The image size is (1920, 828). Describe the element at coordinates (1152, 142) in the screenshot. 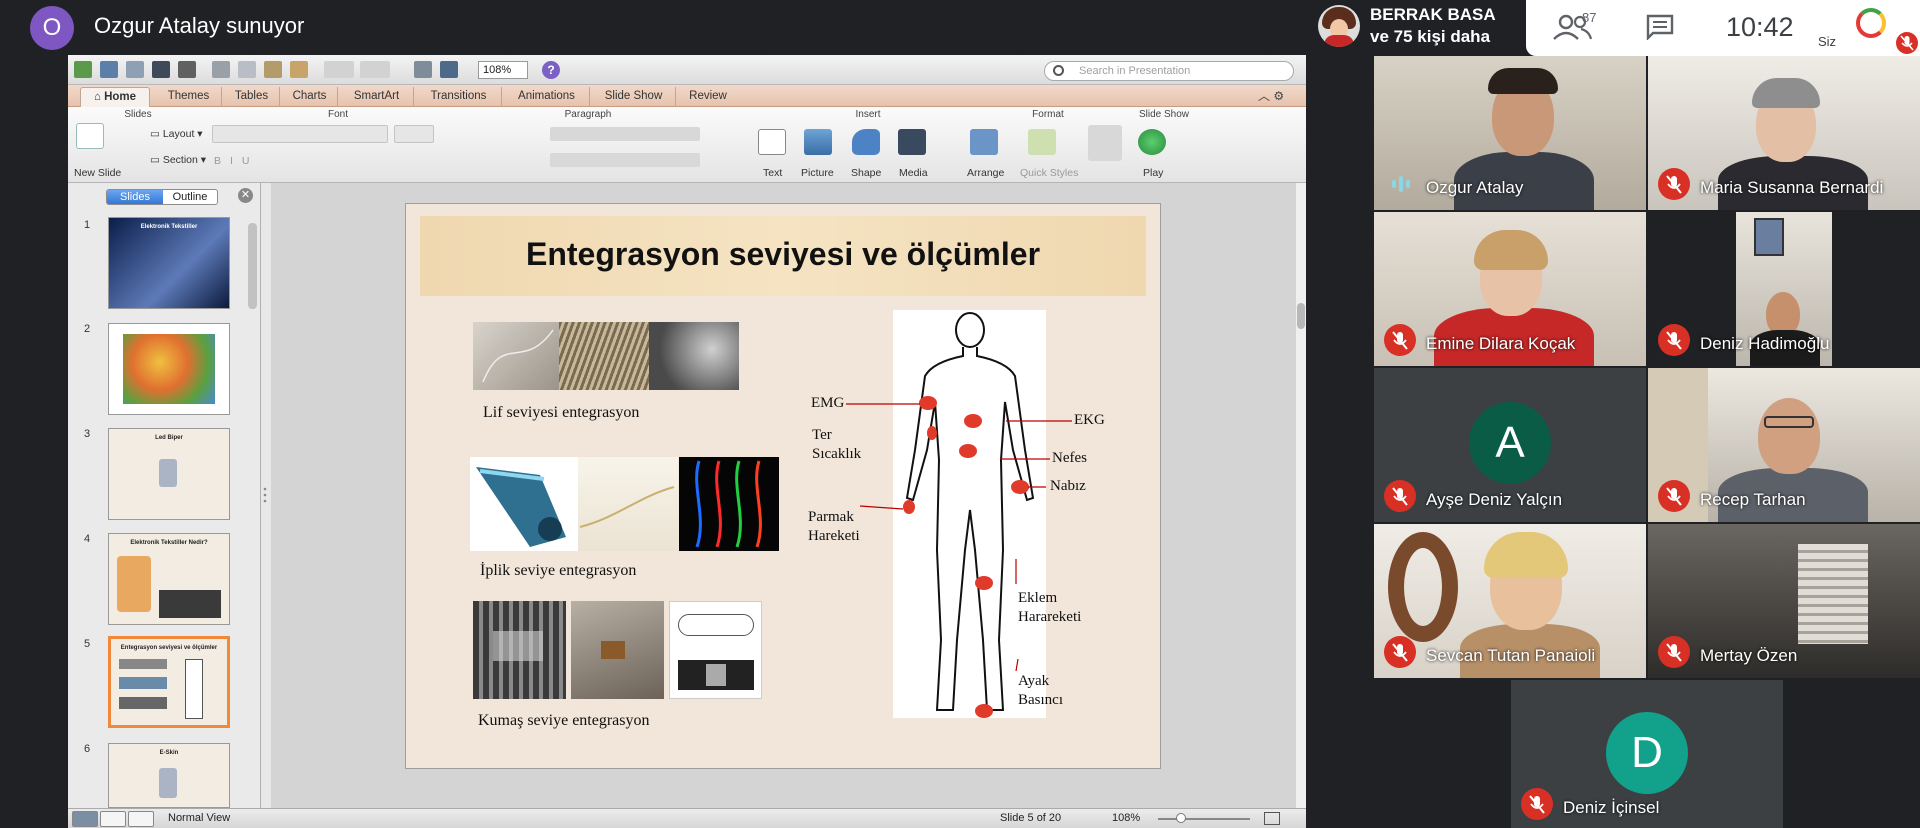

I see `play-icon` at that location.